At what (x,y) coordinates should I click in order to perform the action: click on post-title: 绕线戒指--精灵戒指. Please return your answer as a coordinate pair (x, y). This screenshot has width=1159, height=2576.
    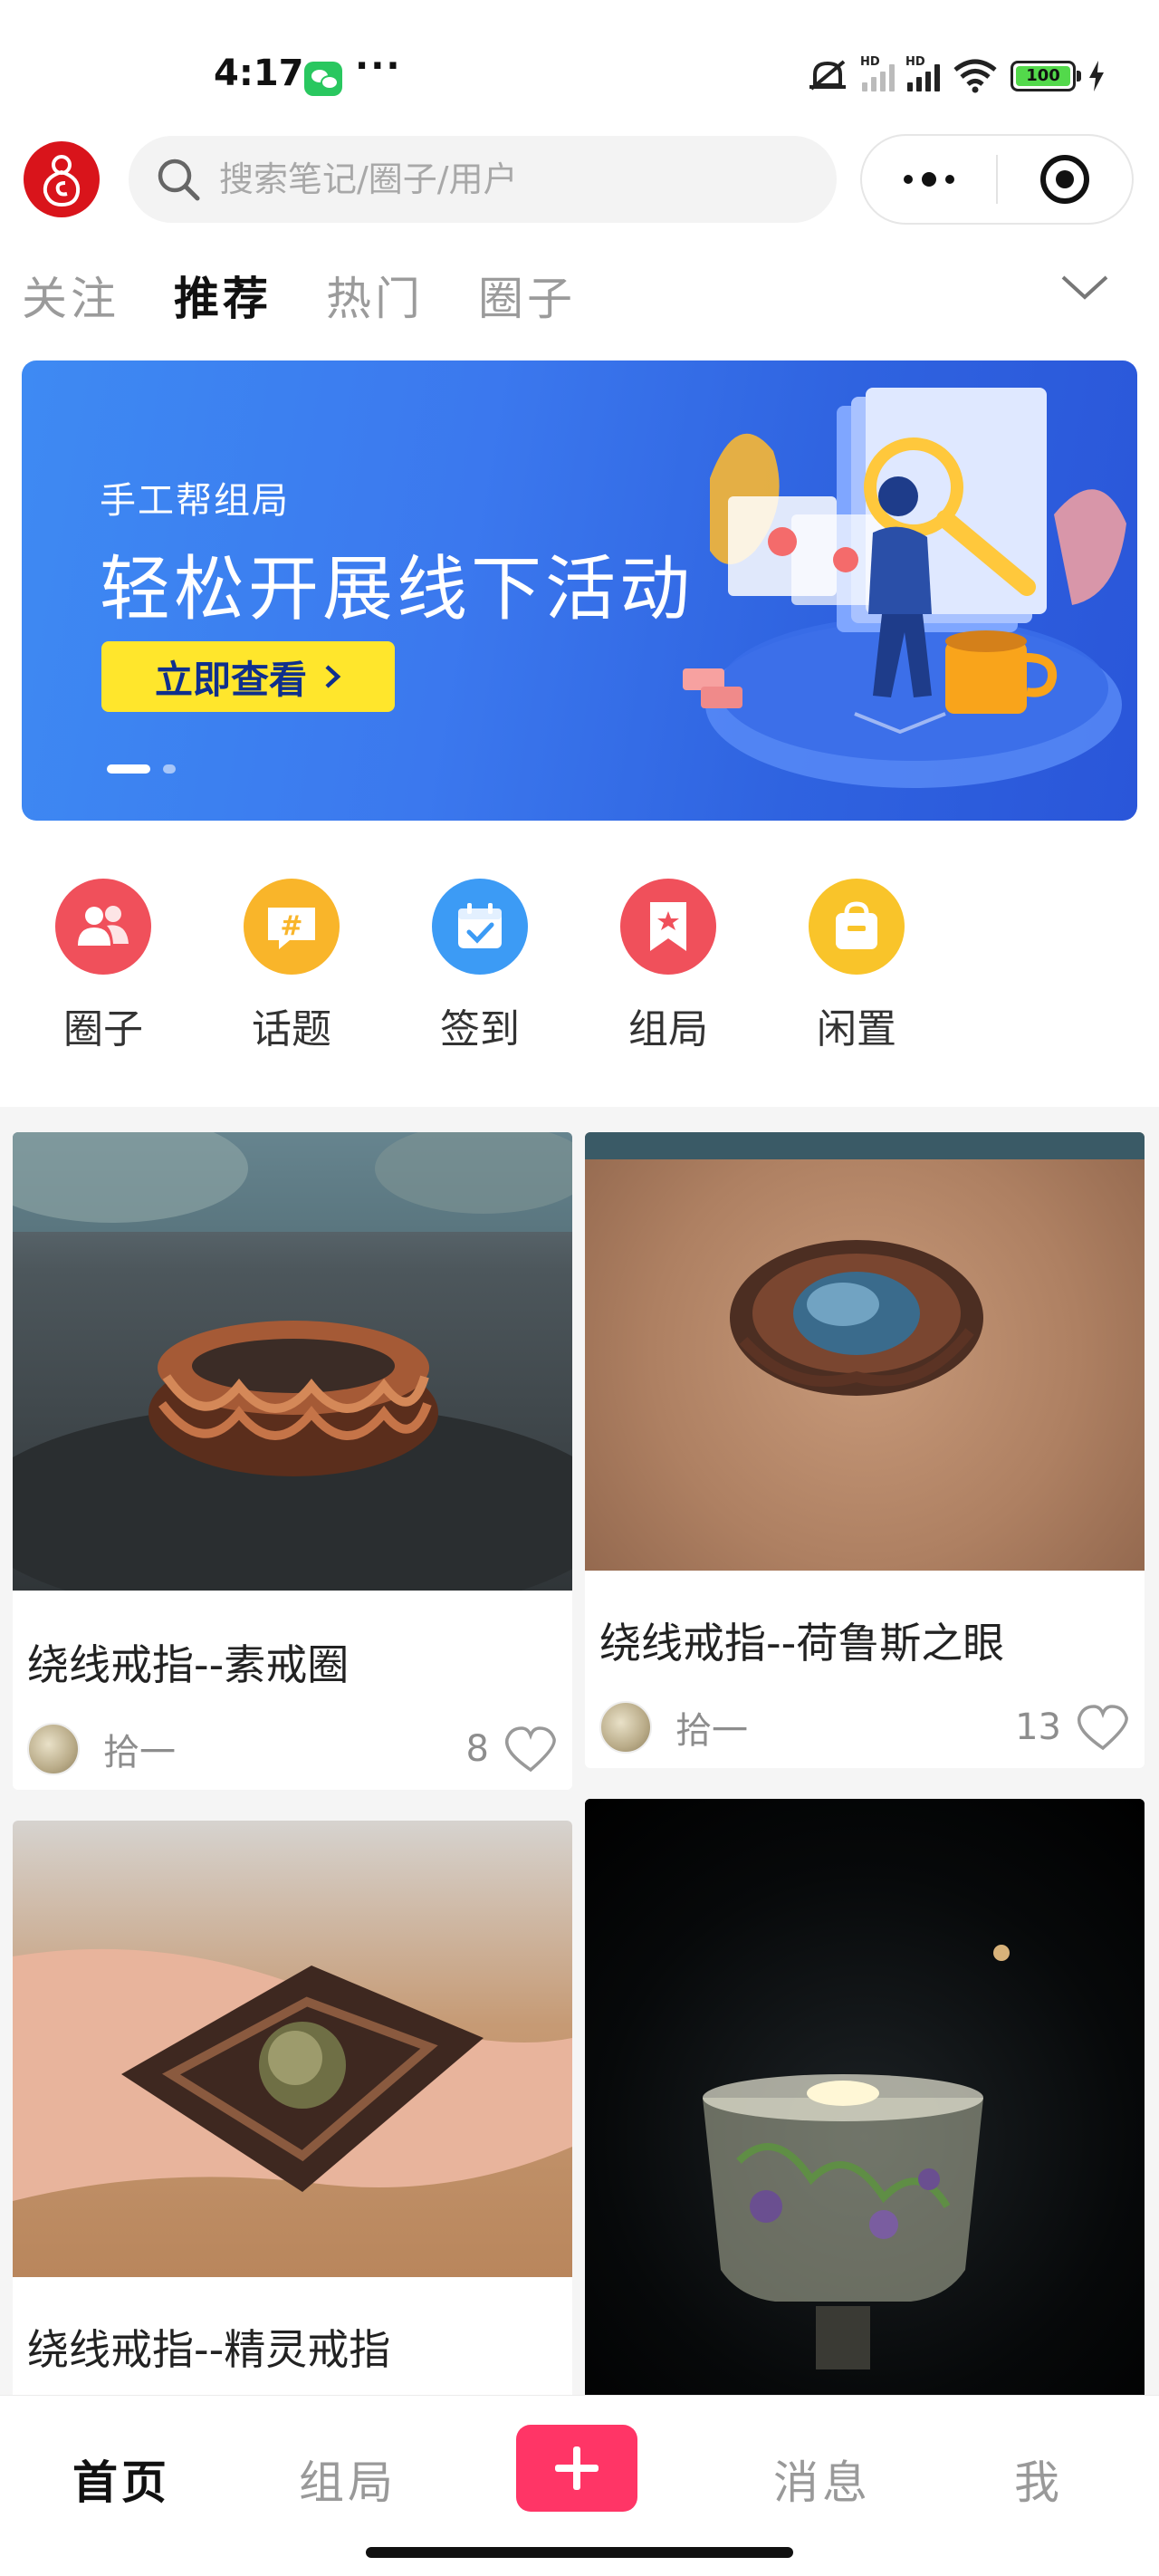
    Looking at the image, I should click on (209, 2349).